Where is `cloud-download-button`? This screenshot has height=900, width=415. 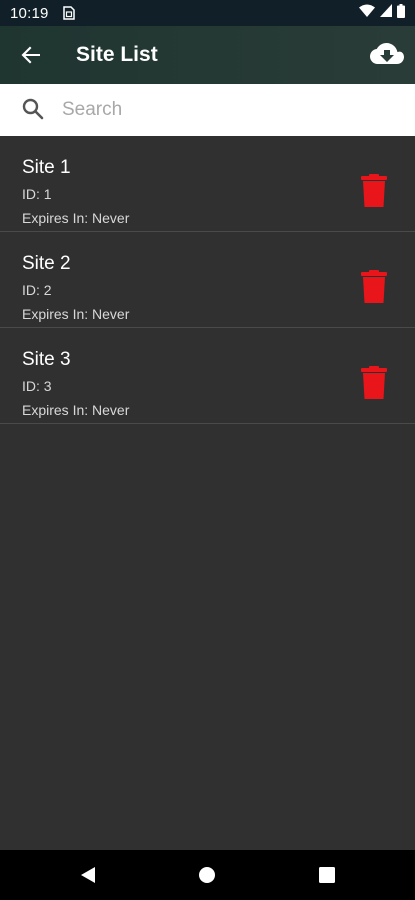
cloud-download-button is located at coordinates (387, 55).